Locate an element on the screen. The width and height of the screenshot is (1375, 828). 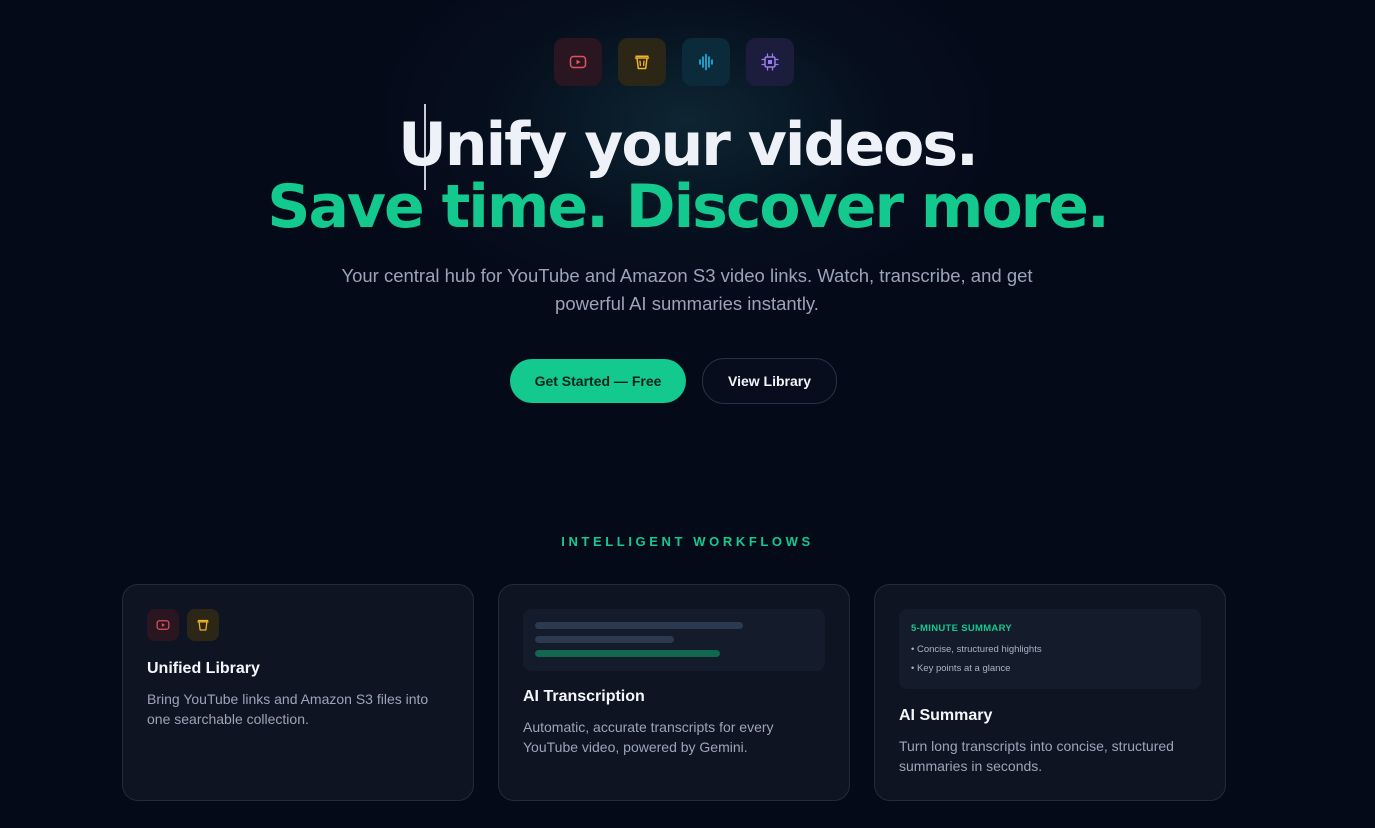
headline-line-2: Save time. Discover more. is located at coordinates (688, 207).